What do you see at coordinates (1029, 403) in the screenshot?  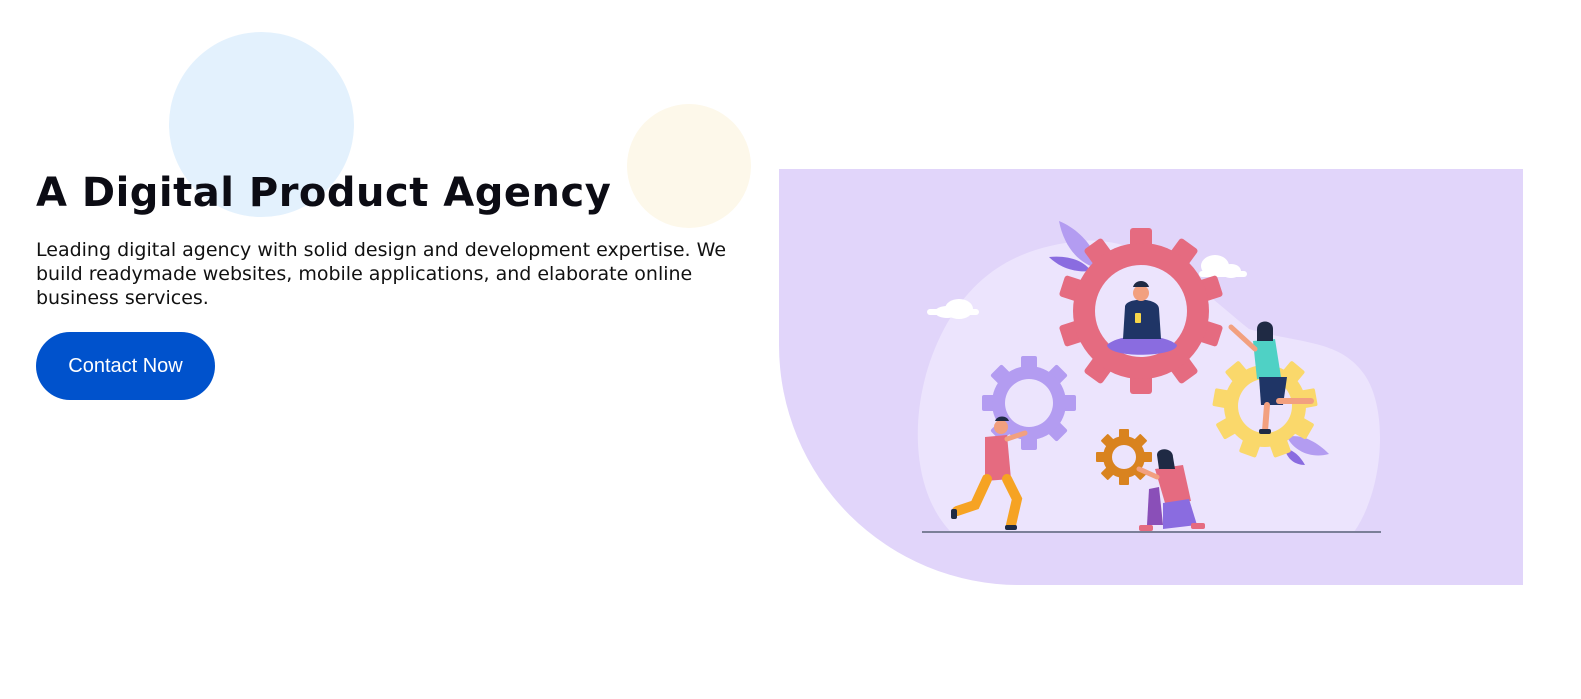 I see `gear-icon-purple` at bounding box center [1029, 403].